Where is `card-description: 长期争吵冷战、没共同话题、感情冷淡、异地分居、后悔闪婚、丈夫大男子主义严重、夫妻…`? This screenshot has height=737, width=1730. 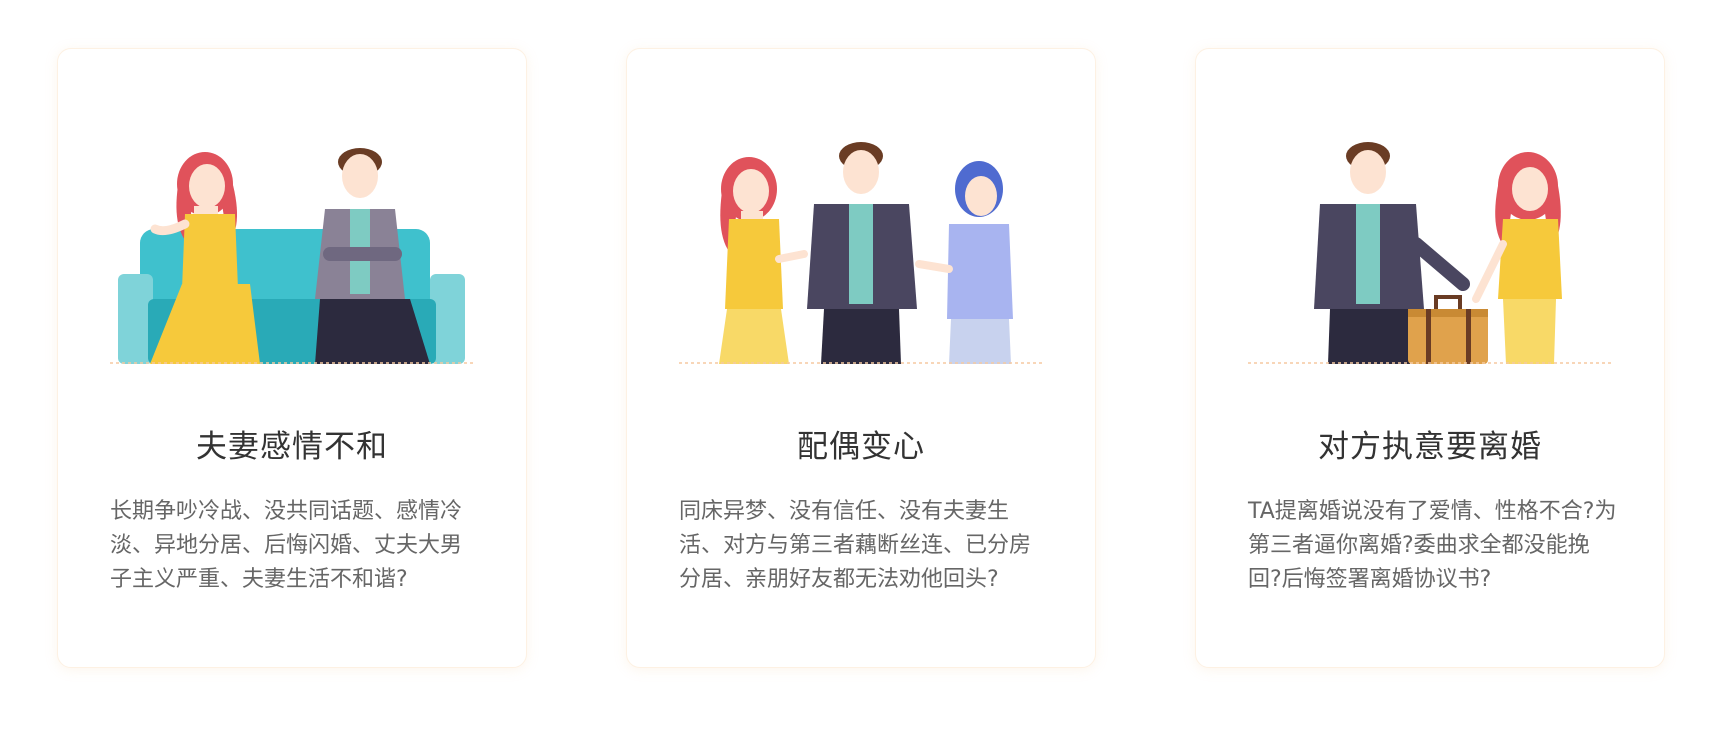 card-description: 长期争吵冷战、没共同话题、感情冷淡、异地分居、后悔闪婚、丈夫大男子主义严重、夫妻… is located at coordinates (286, 545).